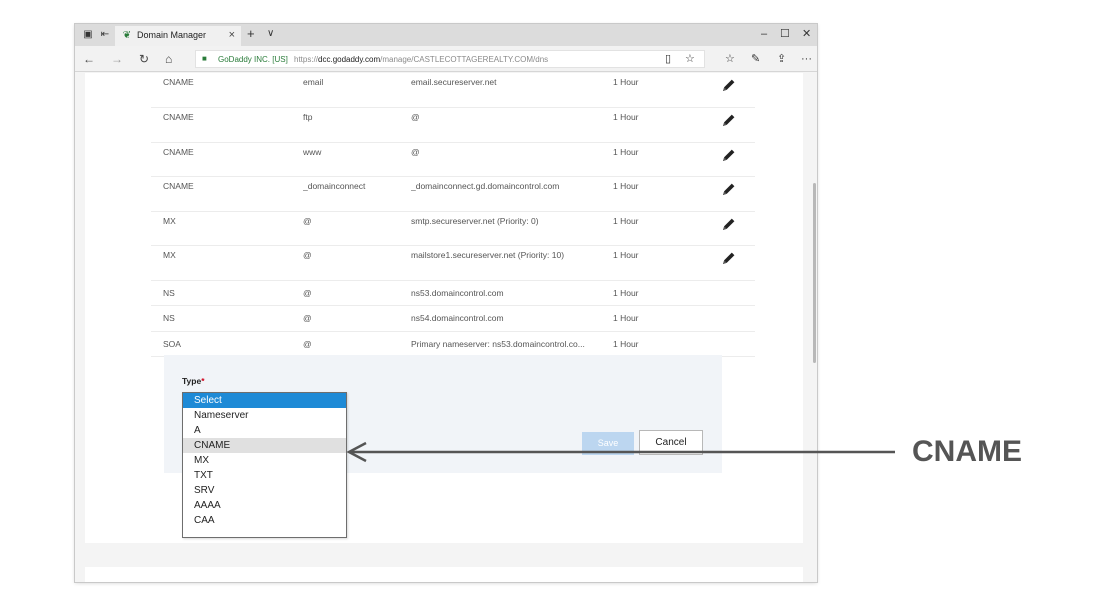  I want to click on type-dropdown-listbox: Select Nameserver A CNAME MX TXT SRV AAAA CAA, so click(264, 465).